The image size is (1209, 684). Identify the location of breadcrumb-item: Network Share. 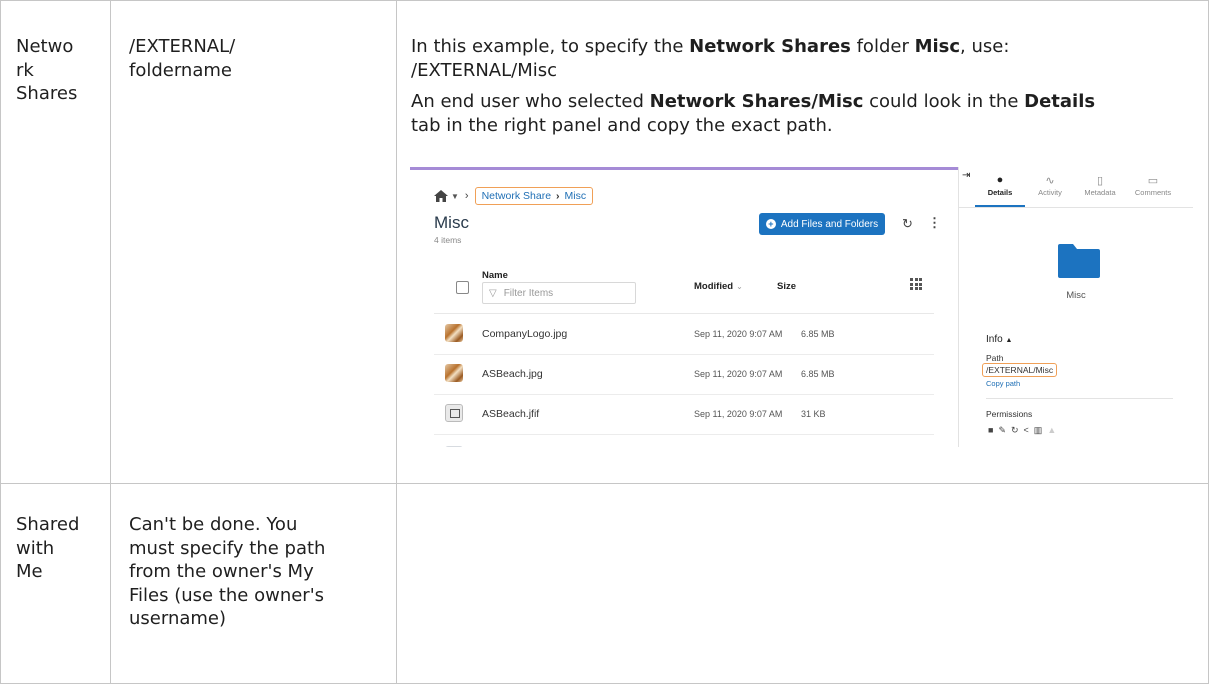
(516, 196).